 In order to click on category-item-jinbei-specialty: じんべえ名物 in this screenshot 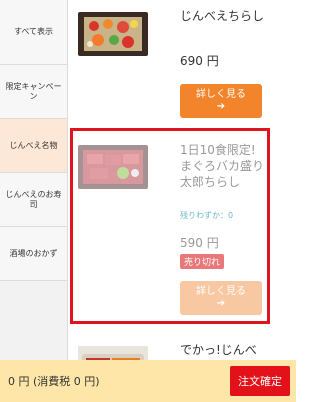, I will do `click(33, 146)`.